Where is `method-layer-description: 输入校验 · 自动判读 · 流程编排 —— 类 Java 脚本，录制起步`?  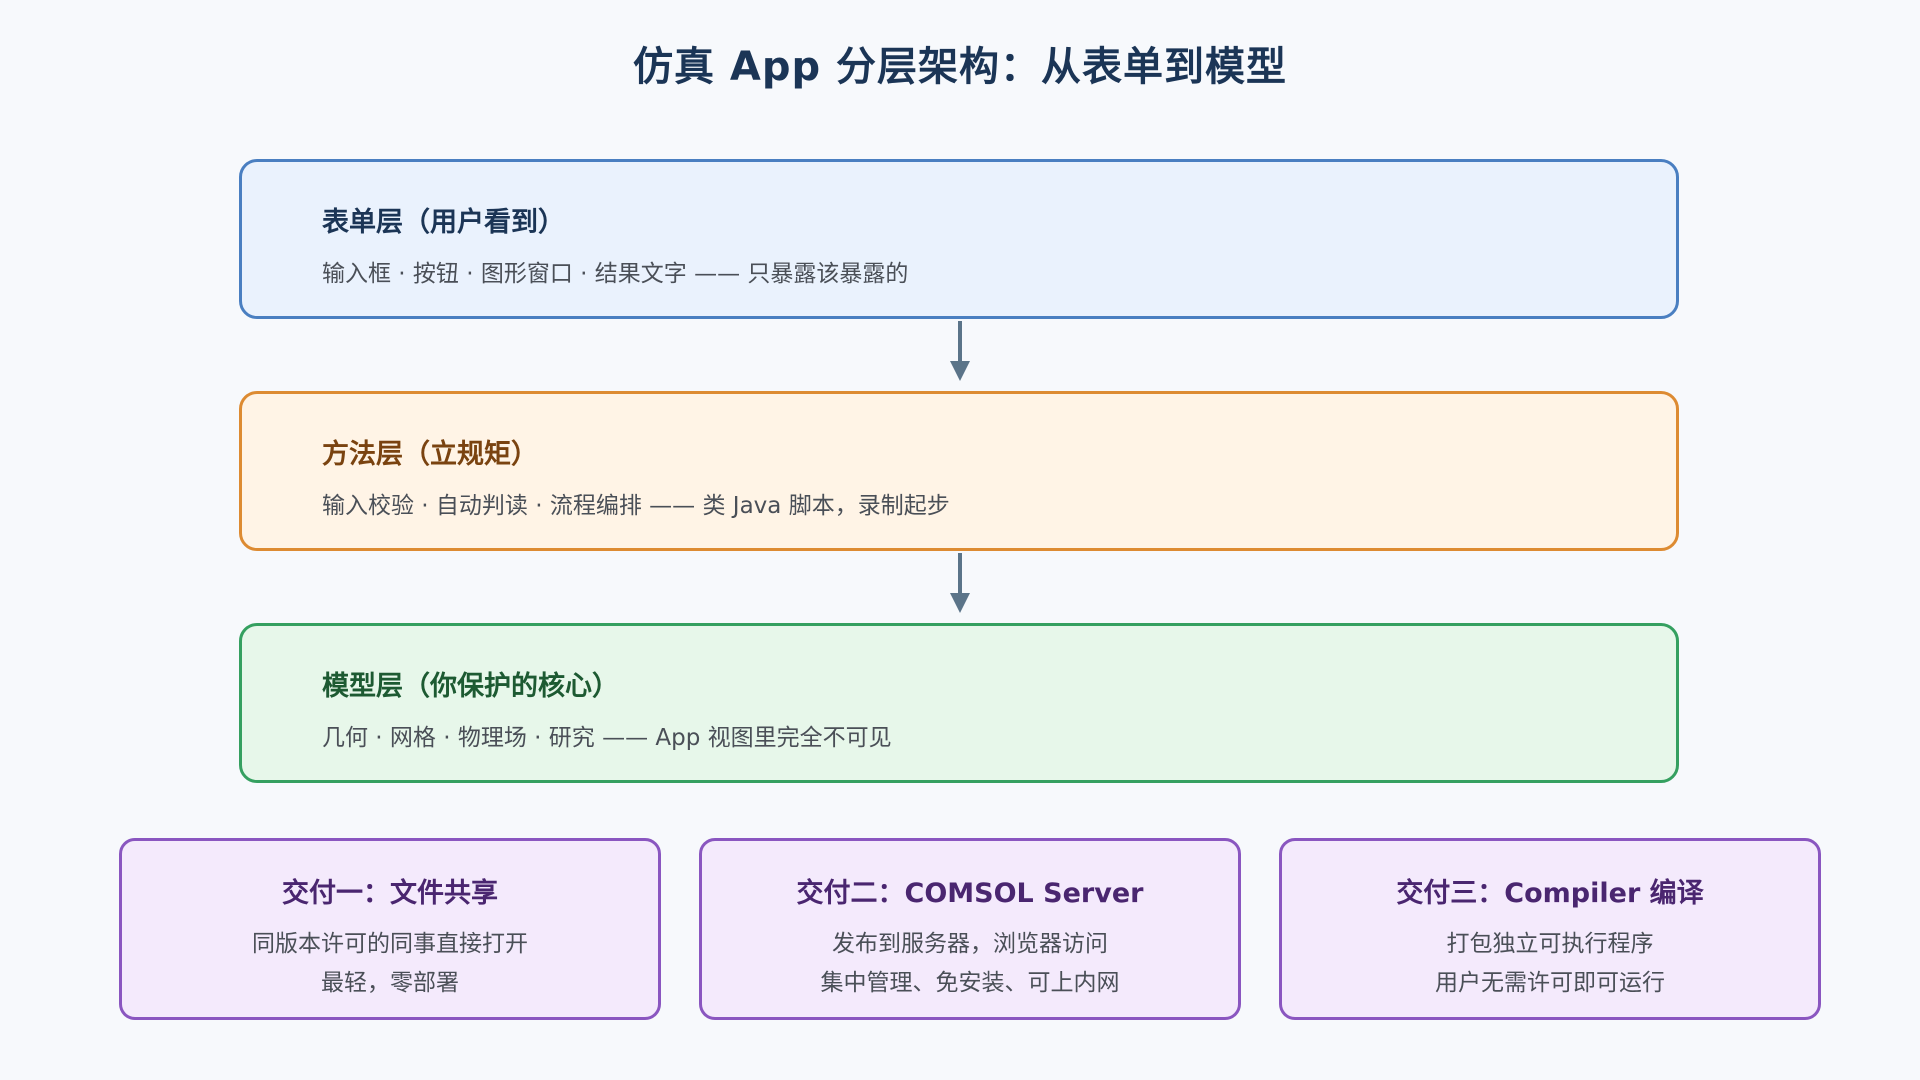 method-layer-description: 输入校验 · 自动判读 · 流程编排 —— 类 Java 脚本，录制起步 is located at coordinates (636, 506).